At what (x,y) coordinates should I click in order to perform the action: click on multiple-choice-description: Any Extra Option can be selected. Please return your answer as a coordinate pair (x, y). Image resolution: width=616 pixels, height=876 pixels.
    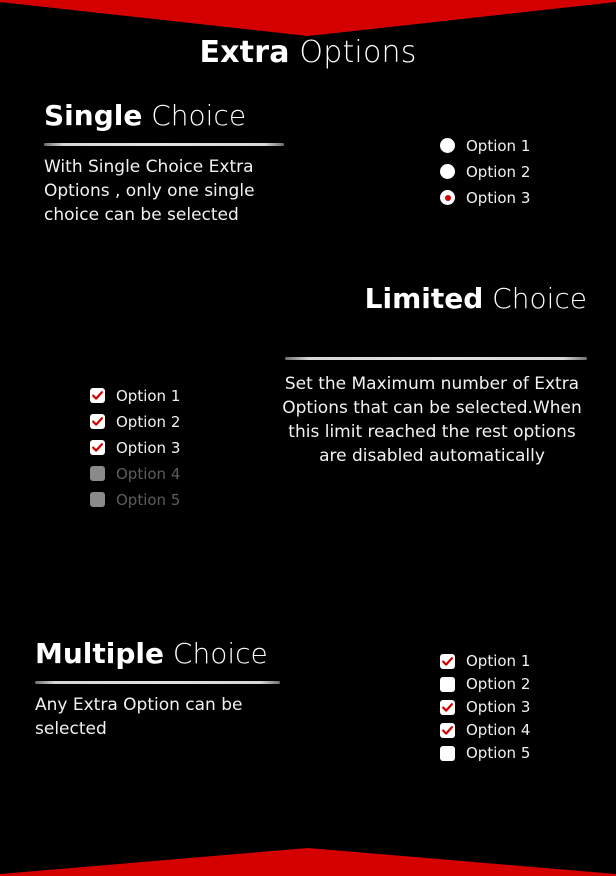
    Looking at the image, I should click on (139, 717).